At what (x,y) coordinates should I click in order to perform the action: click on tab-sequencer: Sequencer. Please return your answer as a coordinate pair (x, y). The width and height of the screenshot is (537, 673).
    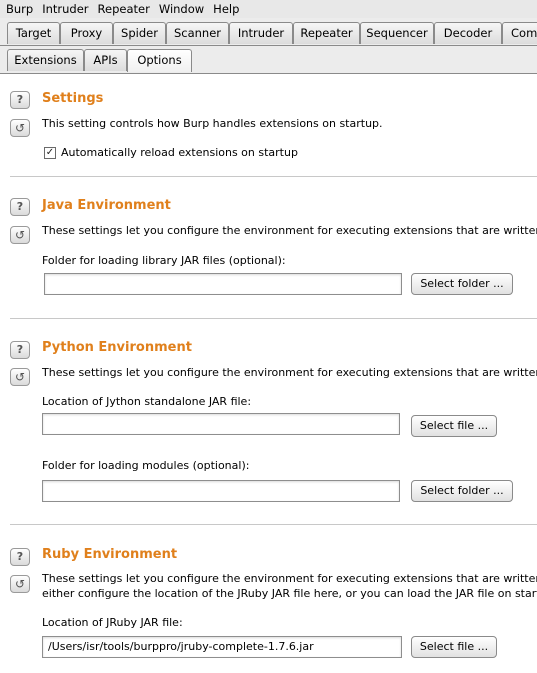
    Looking at the image, I should click on (397, 33).